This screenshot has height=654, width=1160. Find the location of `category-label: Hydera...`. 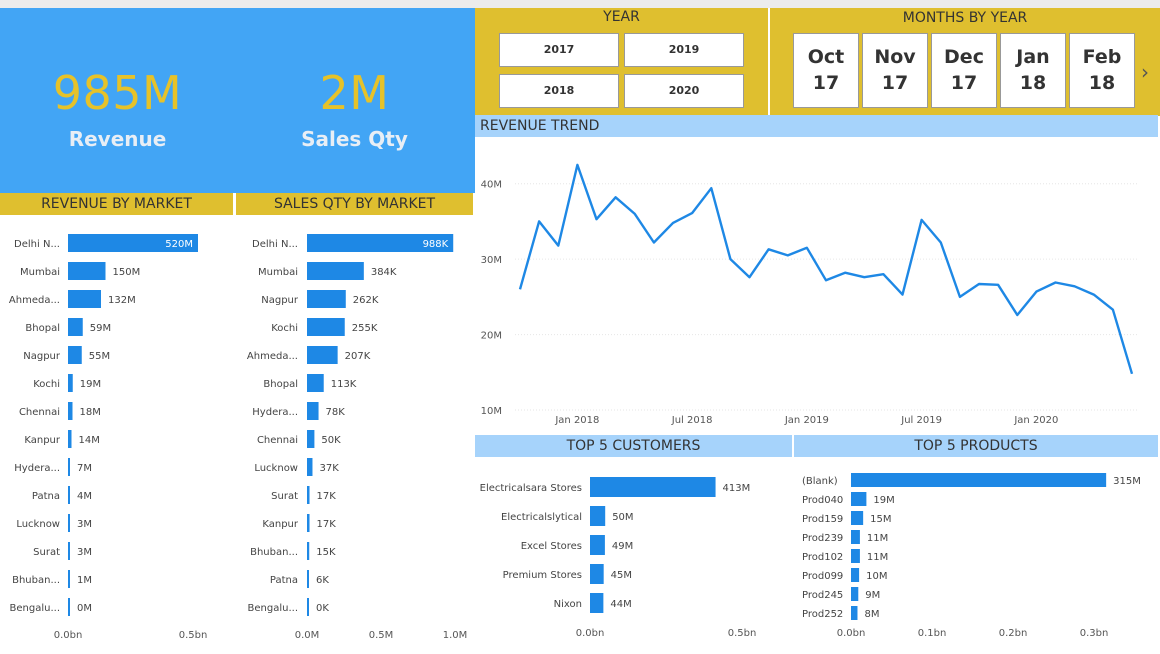

category-label: Hydera... is located at coordinates (275, 412).